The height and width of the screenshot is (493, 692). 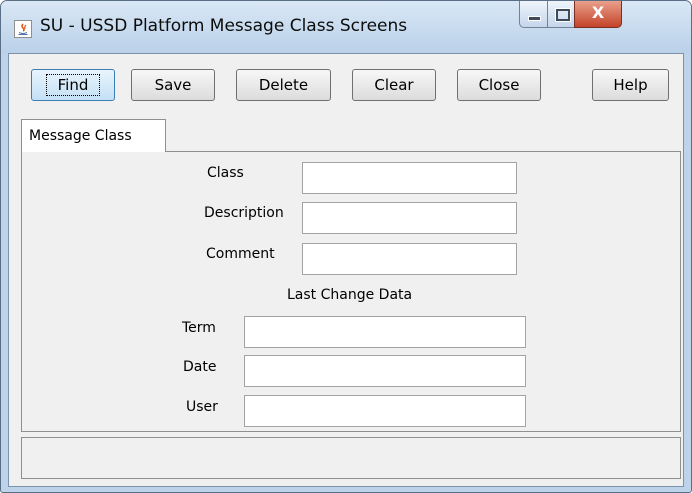 What do you see at coordinates (409, 259) in the screenshot?
I see `comment-field` at bounding box center [409, 259].